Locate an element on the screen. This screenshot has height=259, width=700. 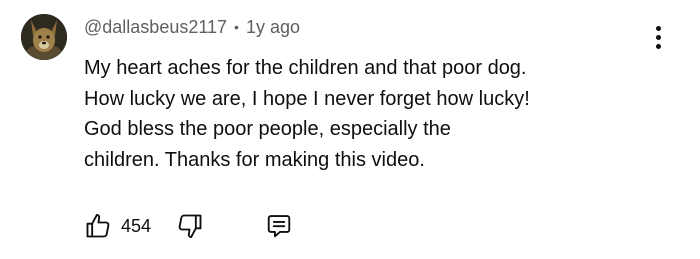
comment-text-line: children. Thanks for making this video. is located at coordinates (254, 159).